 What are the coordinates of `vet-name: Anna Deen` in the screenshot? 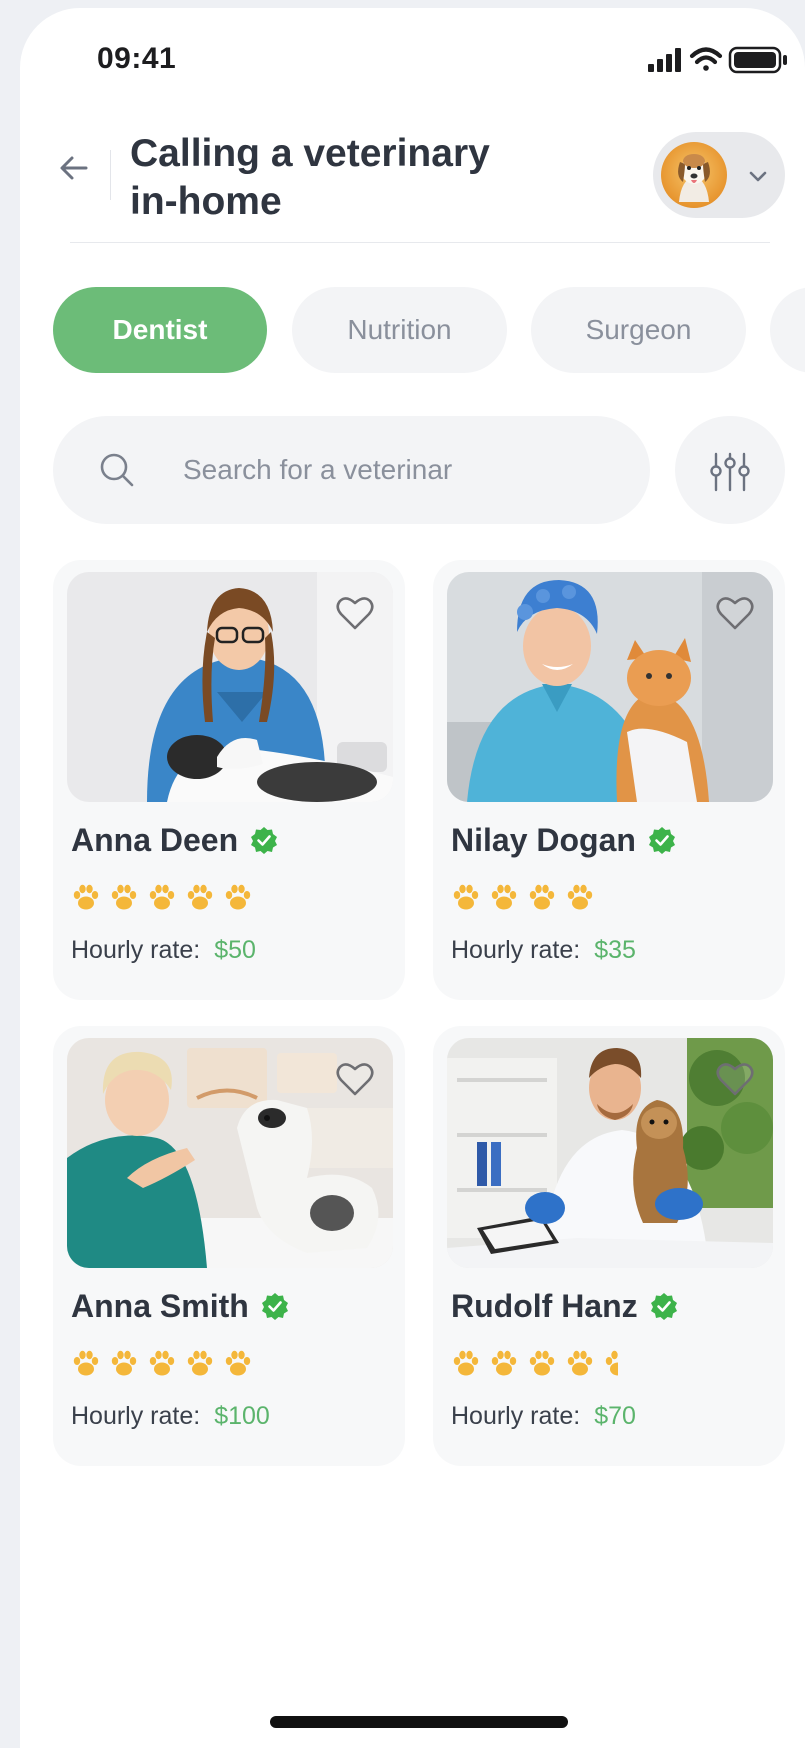 It's located at (174, 840).